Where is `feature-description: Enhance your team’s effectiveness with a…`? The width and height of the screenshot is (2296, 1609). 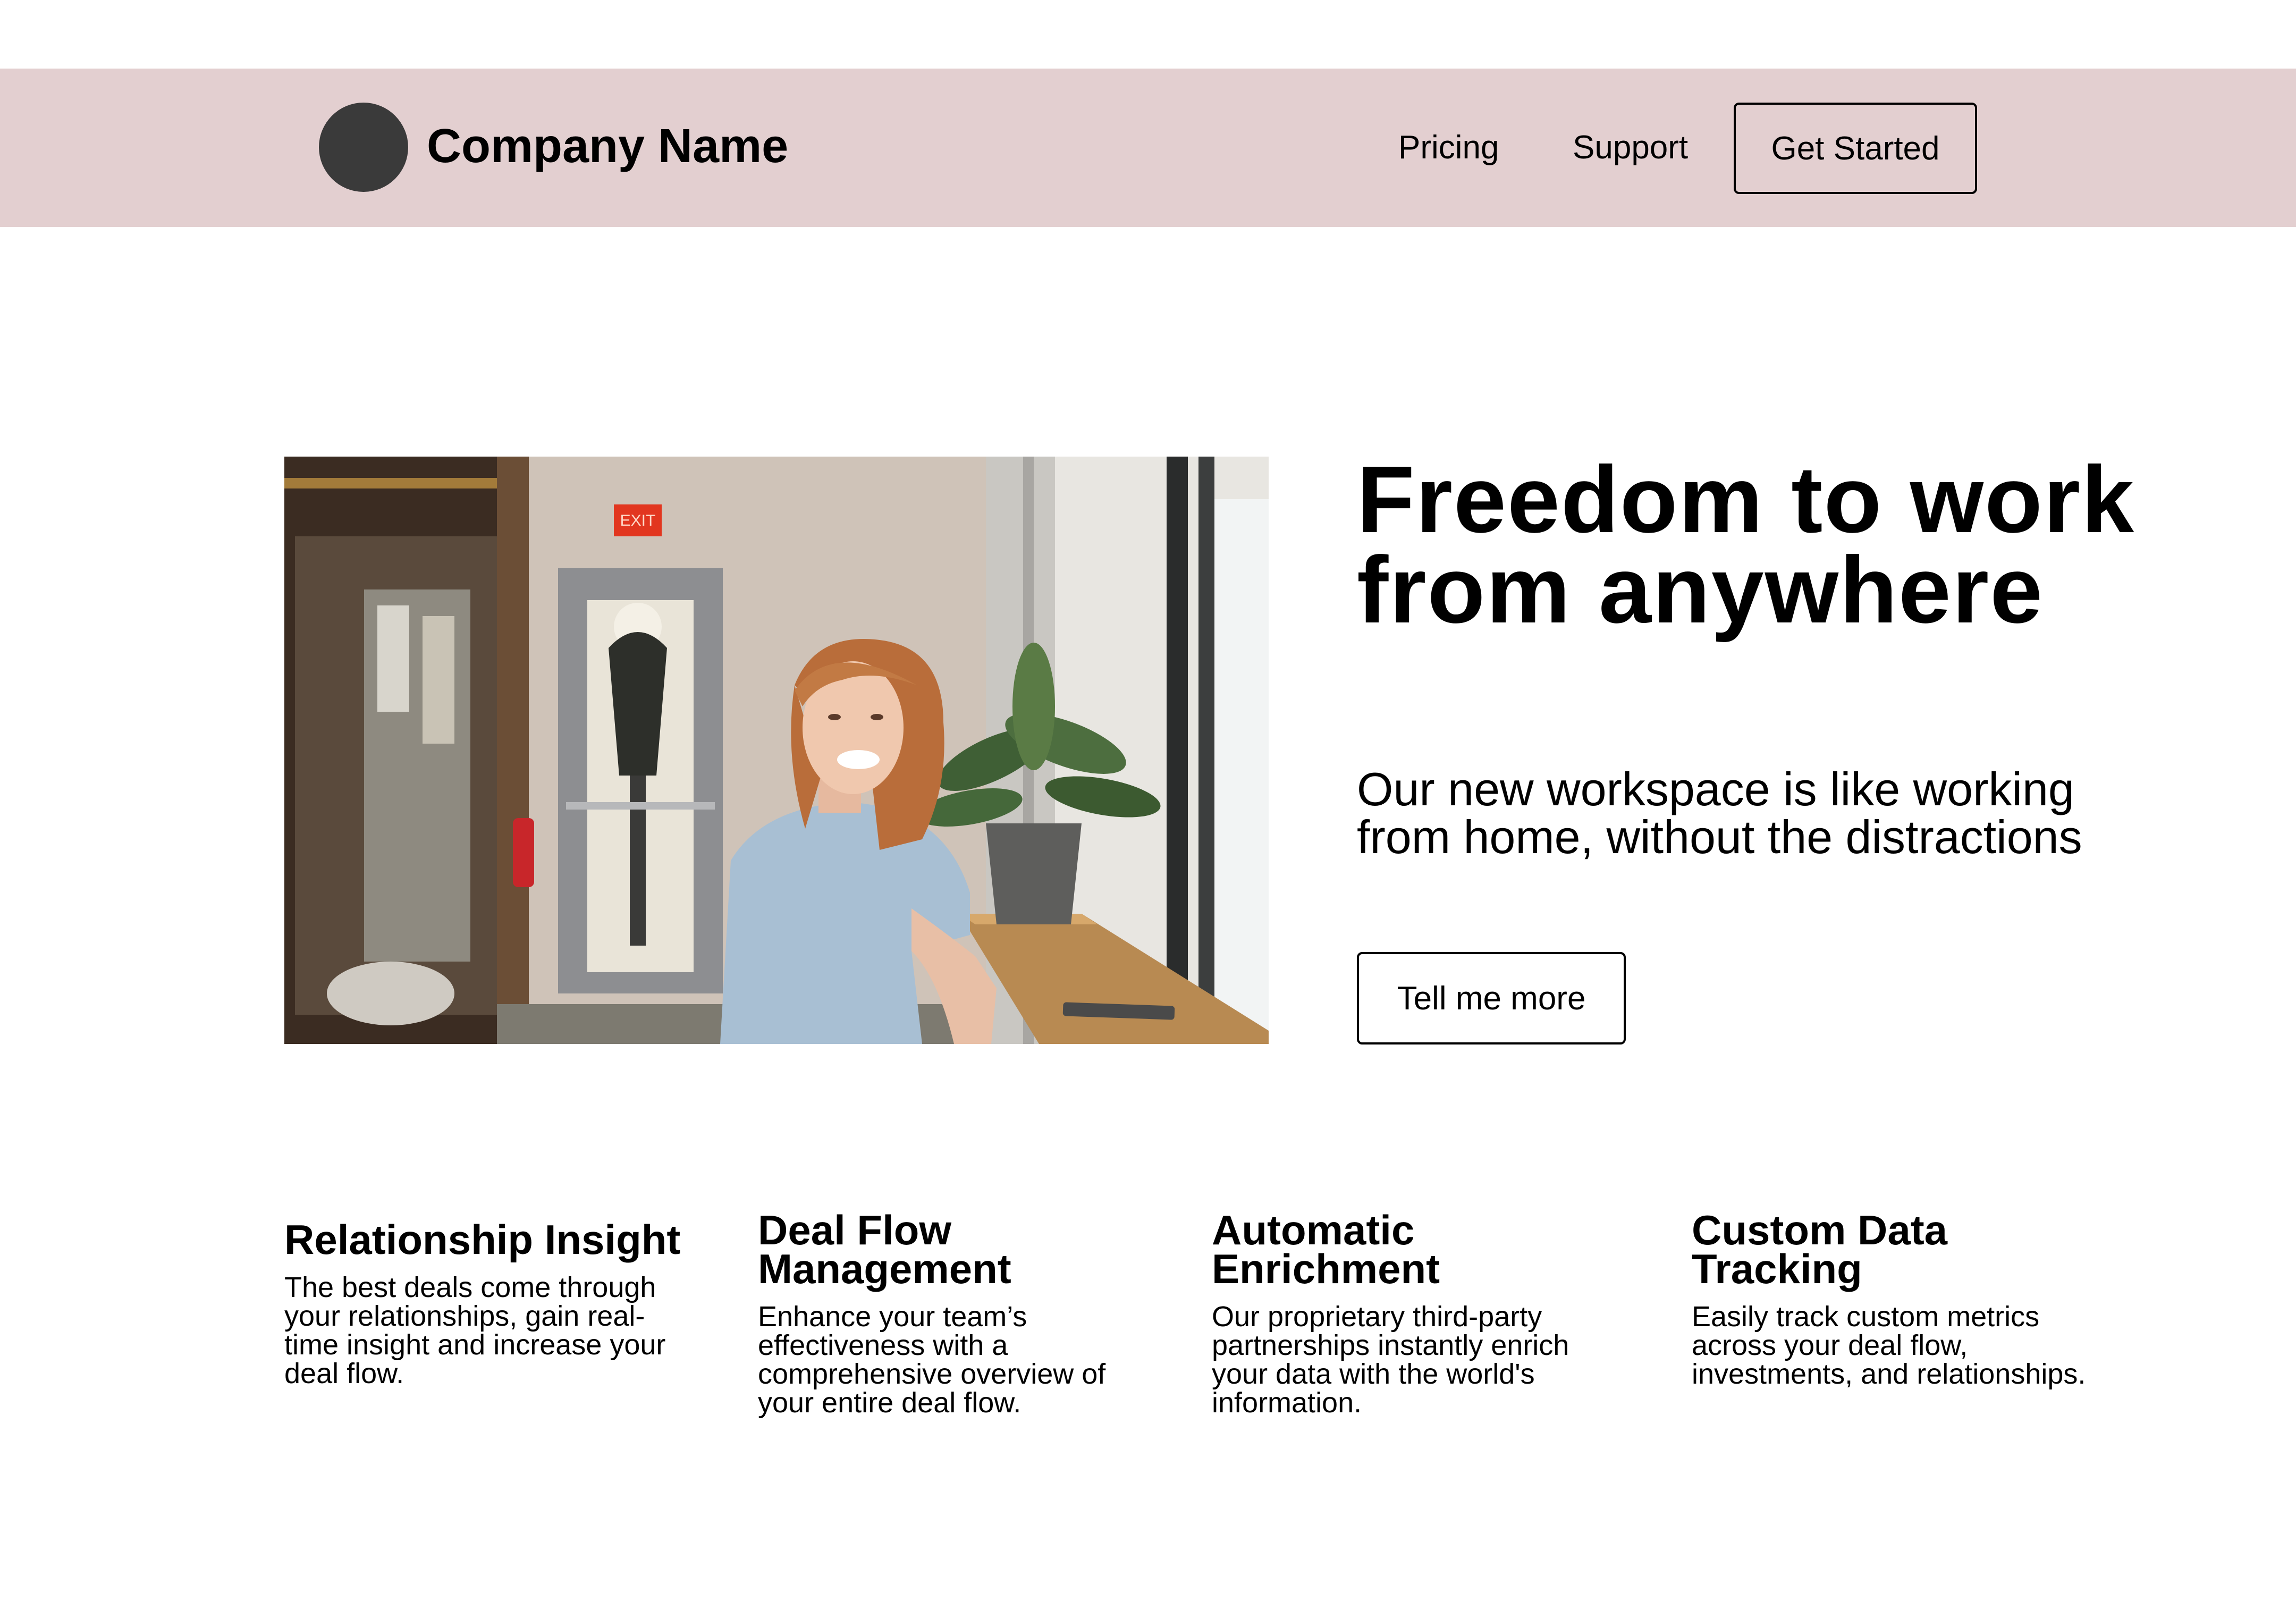 feature-description: Enhance your team’s effectiveness with a… is located at coordinates (932, 1360).